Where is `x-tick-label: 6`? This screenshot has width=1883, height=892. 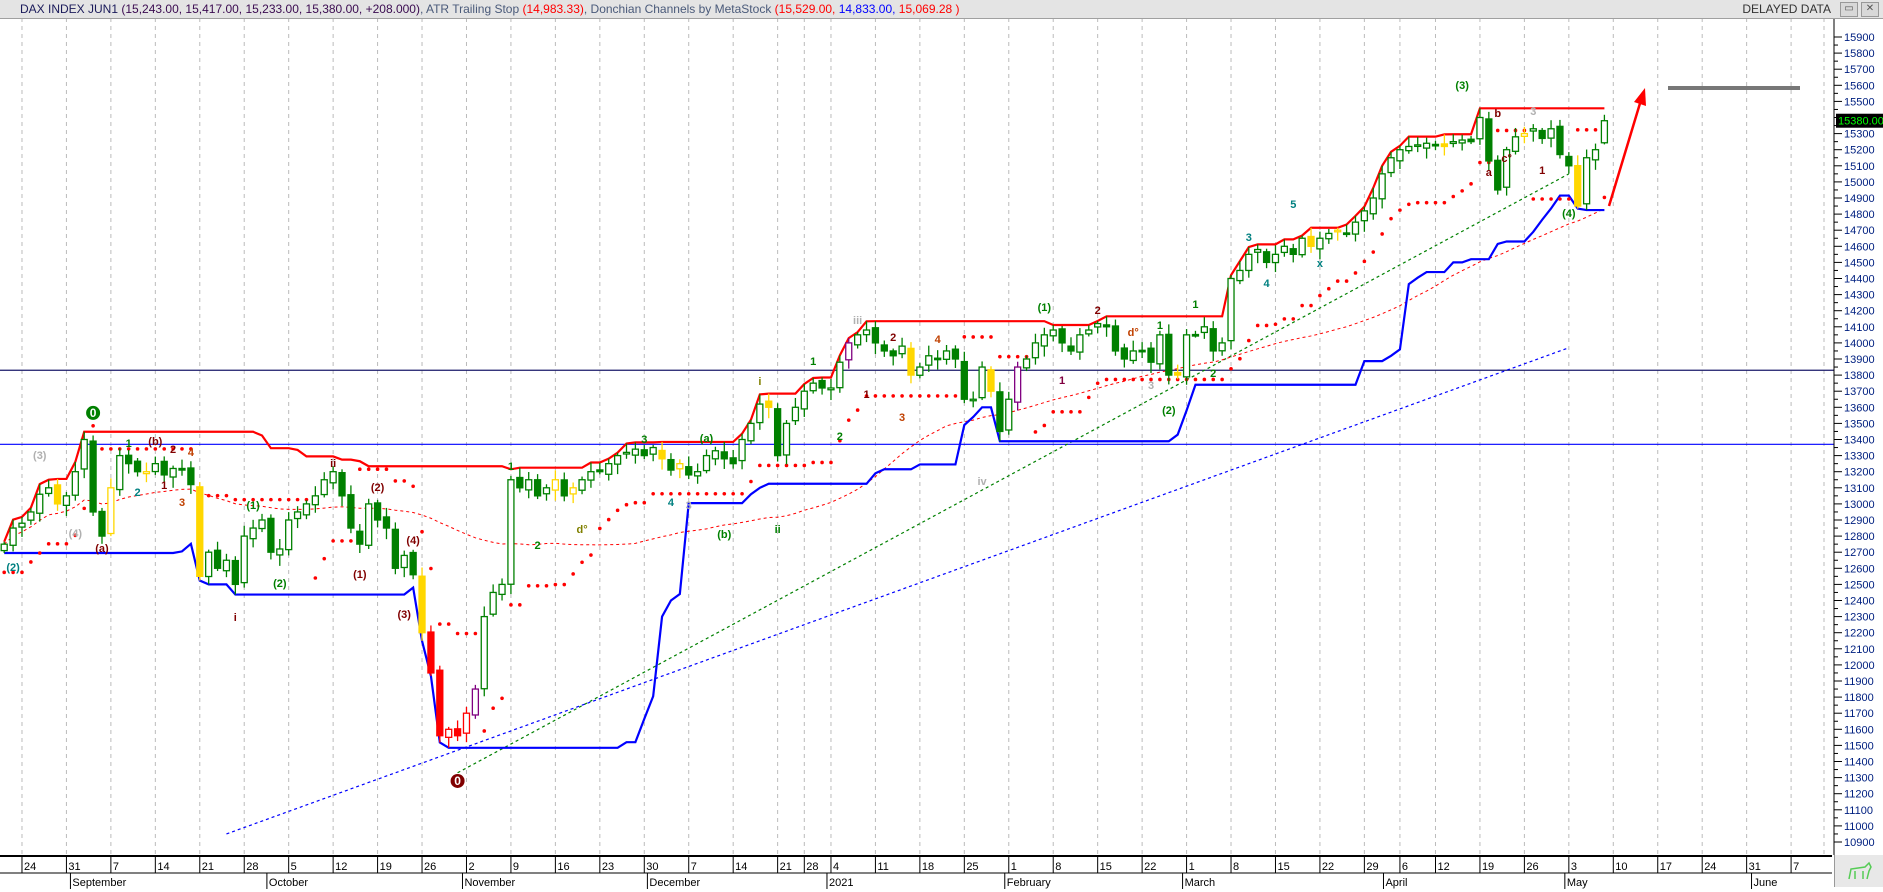
x-tick-label: 6 is located at coordinates (1405, 867).